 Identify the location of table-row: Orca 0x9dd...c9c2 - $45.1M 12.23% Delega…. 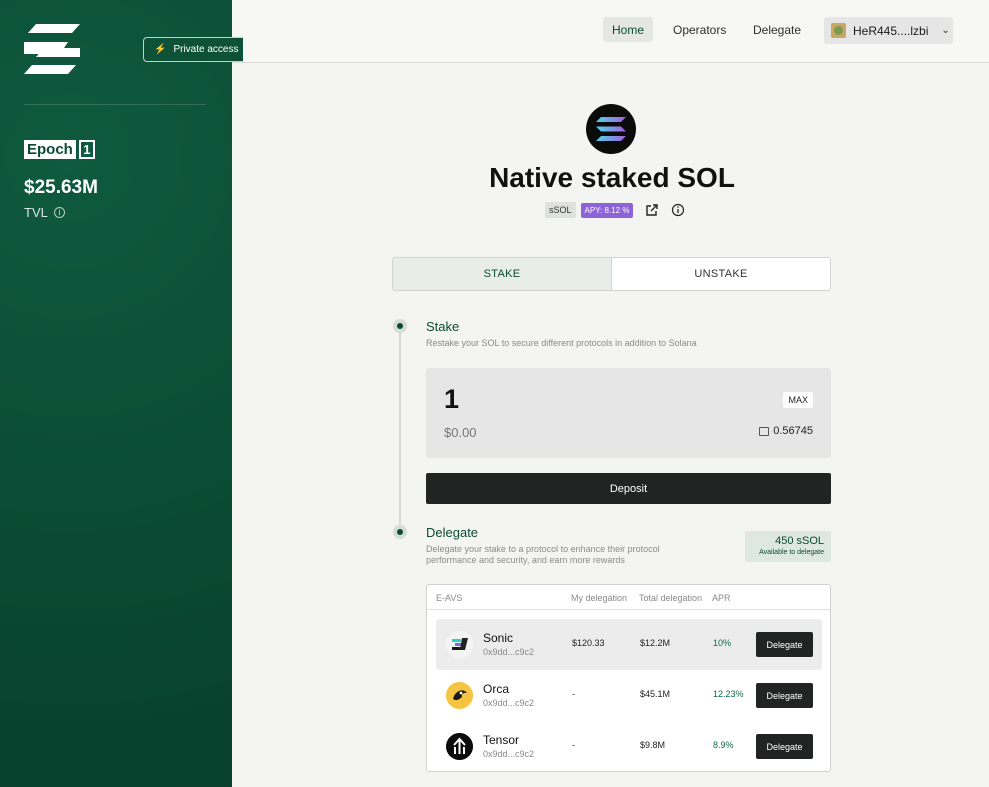
(629, 695).